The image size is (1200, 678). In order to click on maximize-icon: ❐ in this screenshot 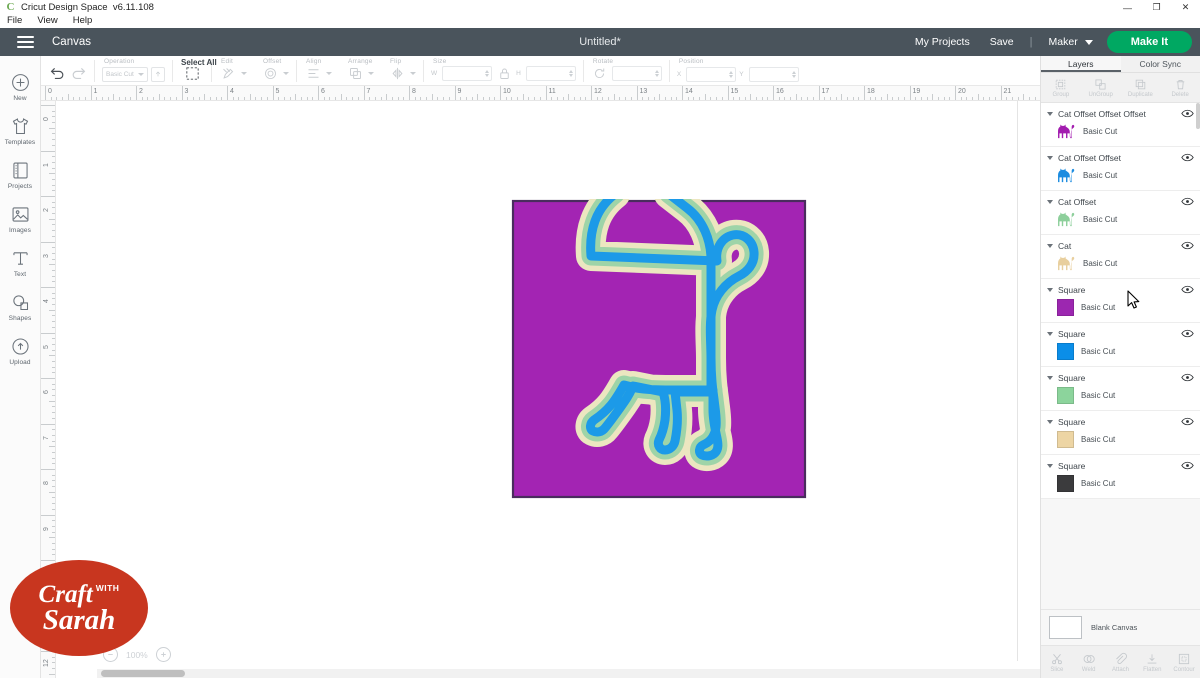, I will do `click(1156, 7)`.